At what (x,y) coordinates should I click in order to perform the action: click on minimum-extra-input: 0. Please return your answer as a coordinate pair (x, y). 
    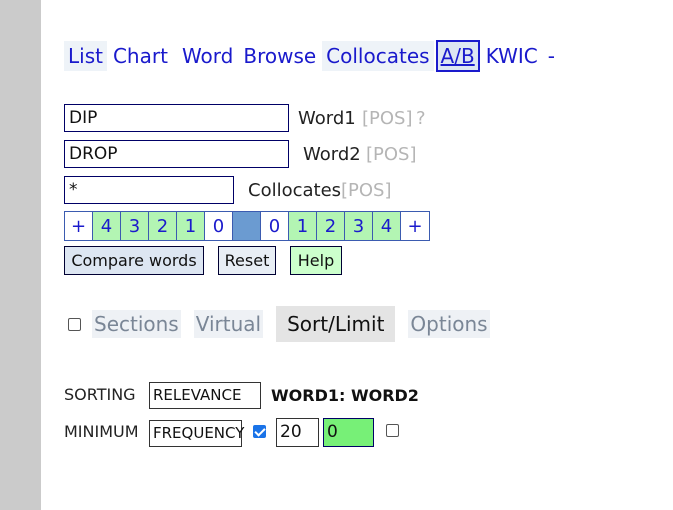
    Looking at the image, I should click on (348, 432).